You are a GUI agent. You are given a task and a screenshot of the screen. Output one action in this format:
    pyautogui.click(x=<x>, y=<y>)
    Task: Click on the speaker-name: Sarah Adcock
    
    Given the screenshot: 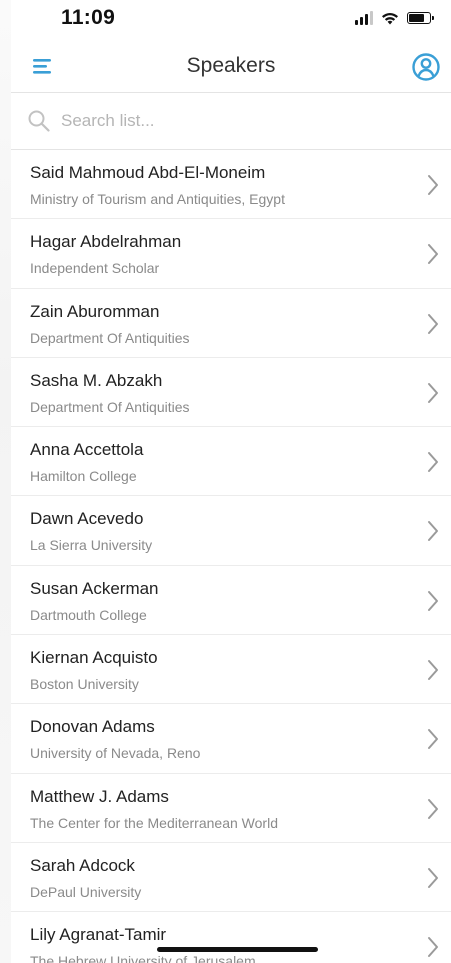 What is the action you would take?
    pyautogui.click(x=82, y=865)
    